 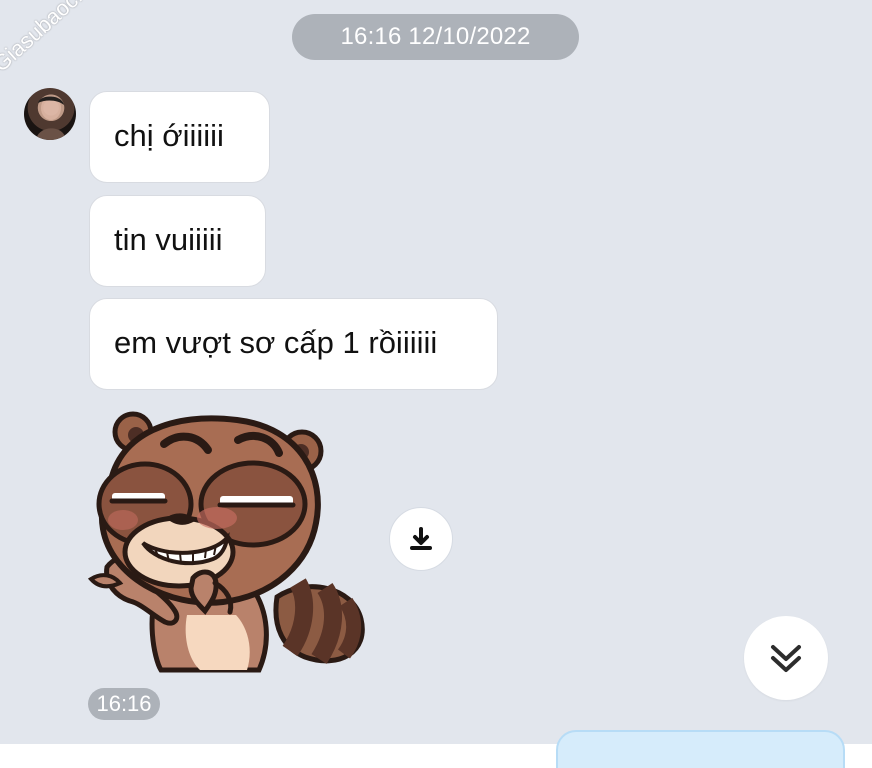 What do you see at coordinates (51, 118) in the screenshot?
I see `avatar-image` at bounding box center [51, 118].